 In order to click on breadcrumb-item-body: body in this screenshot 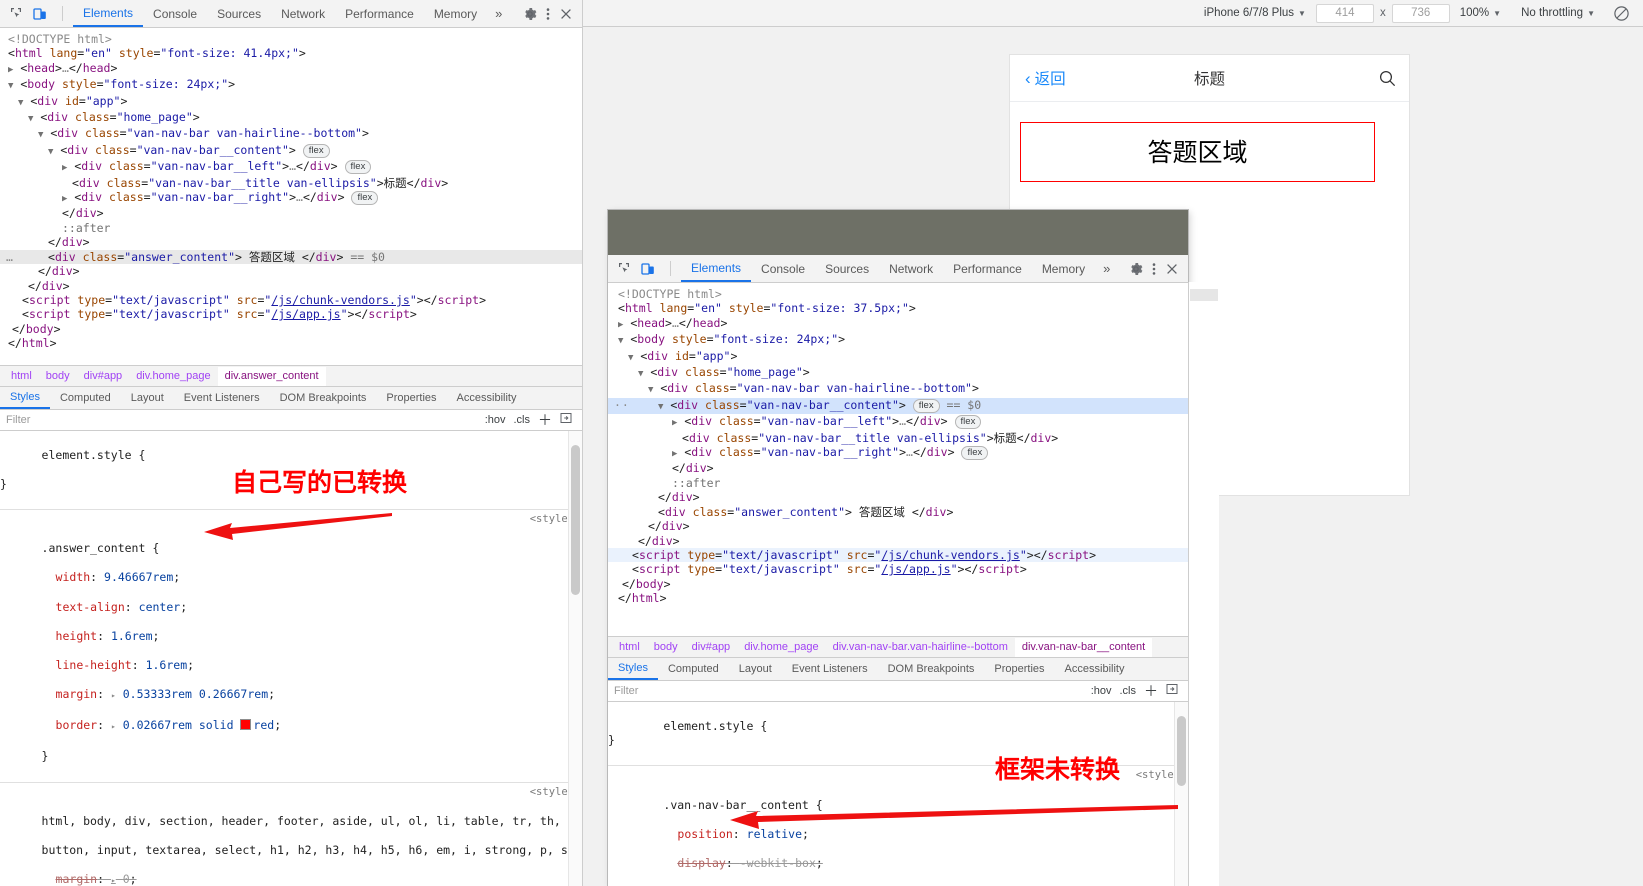, I will do `click(58, 376)`.